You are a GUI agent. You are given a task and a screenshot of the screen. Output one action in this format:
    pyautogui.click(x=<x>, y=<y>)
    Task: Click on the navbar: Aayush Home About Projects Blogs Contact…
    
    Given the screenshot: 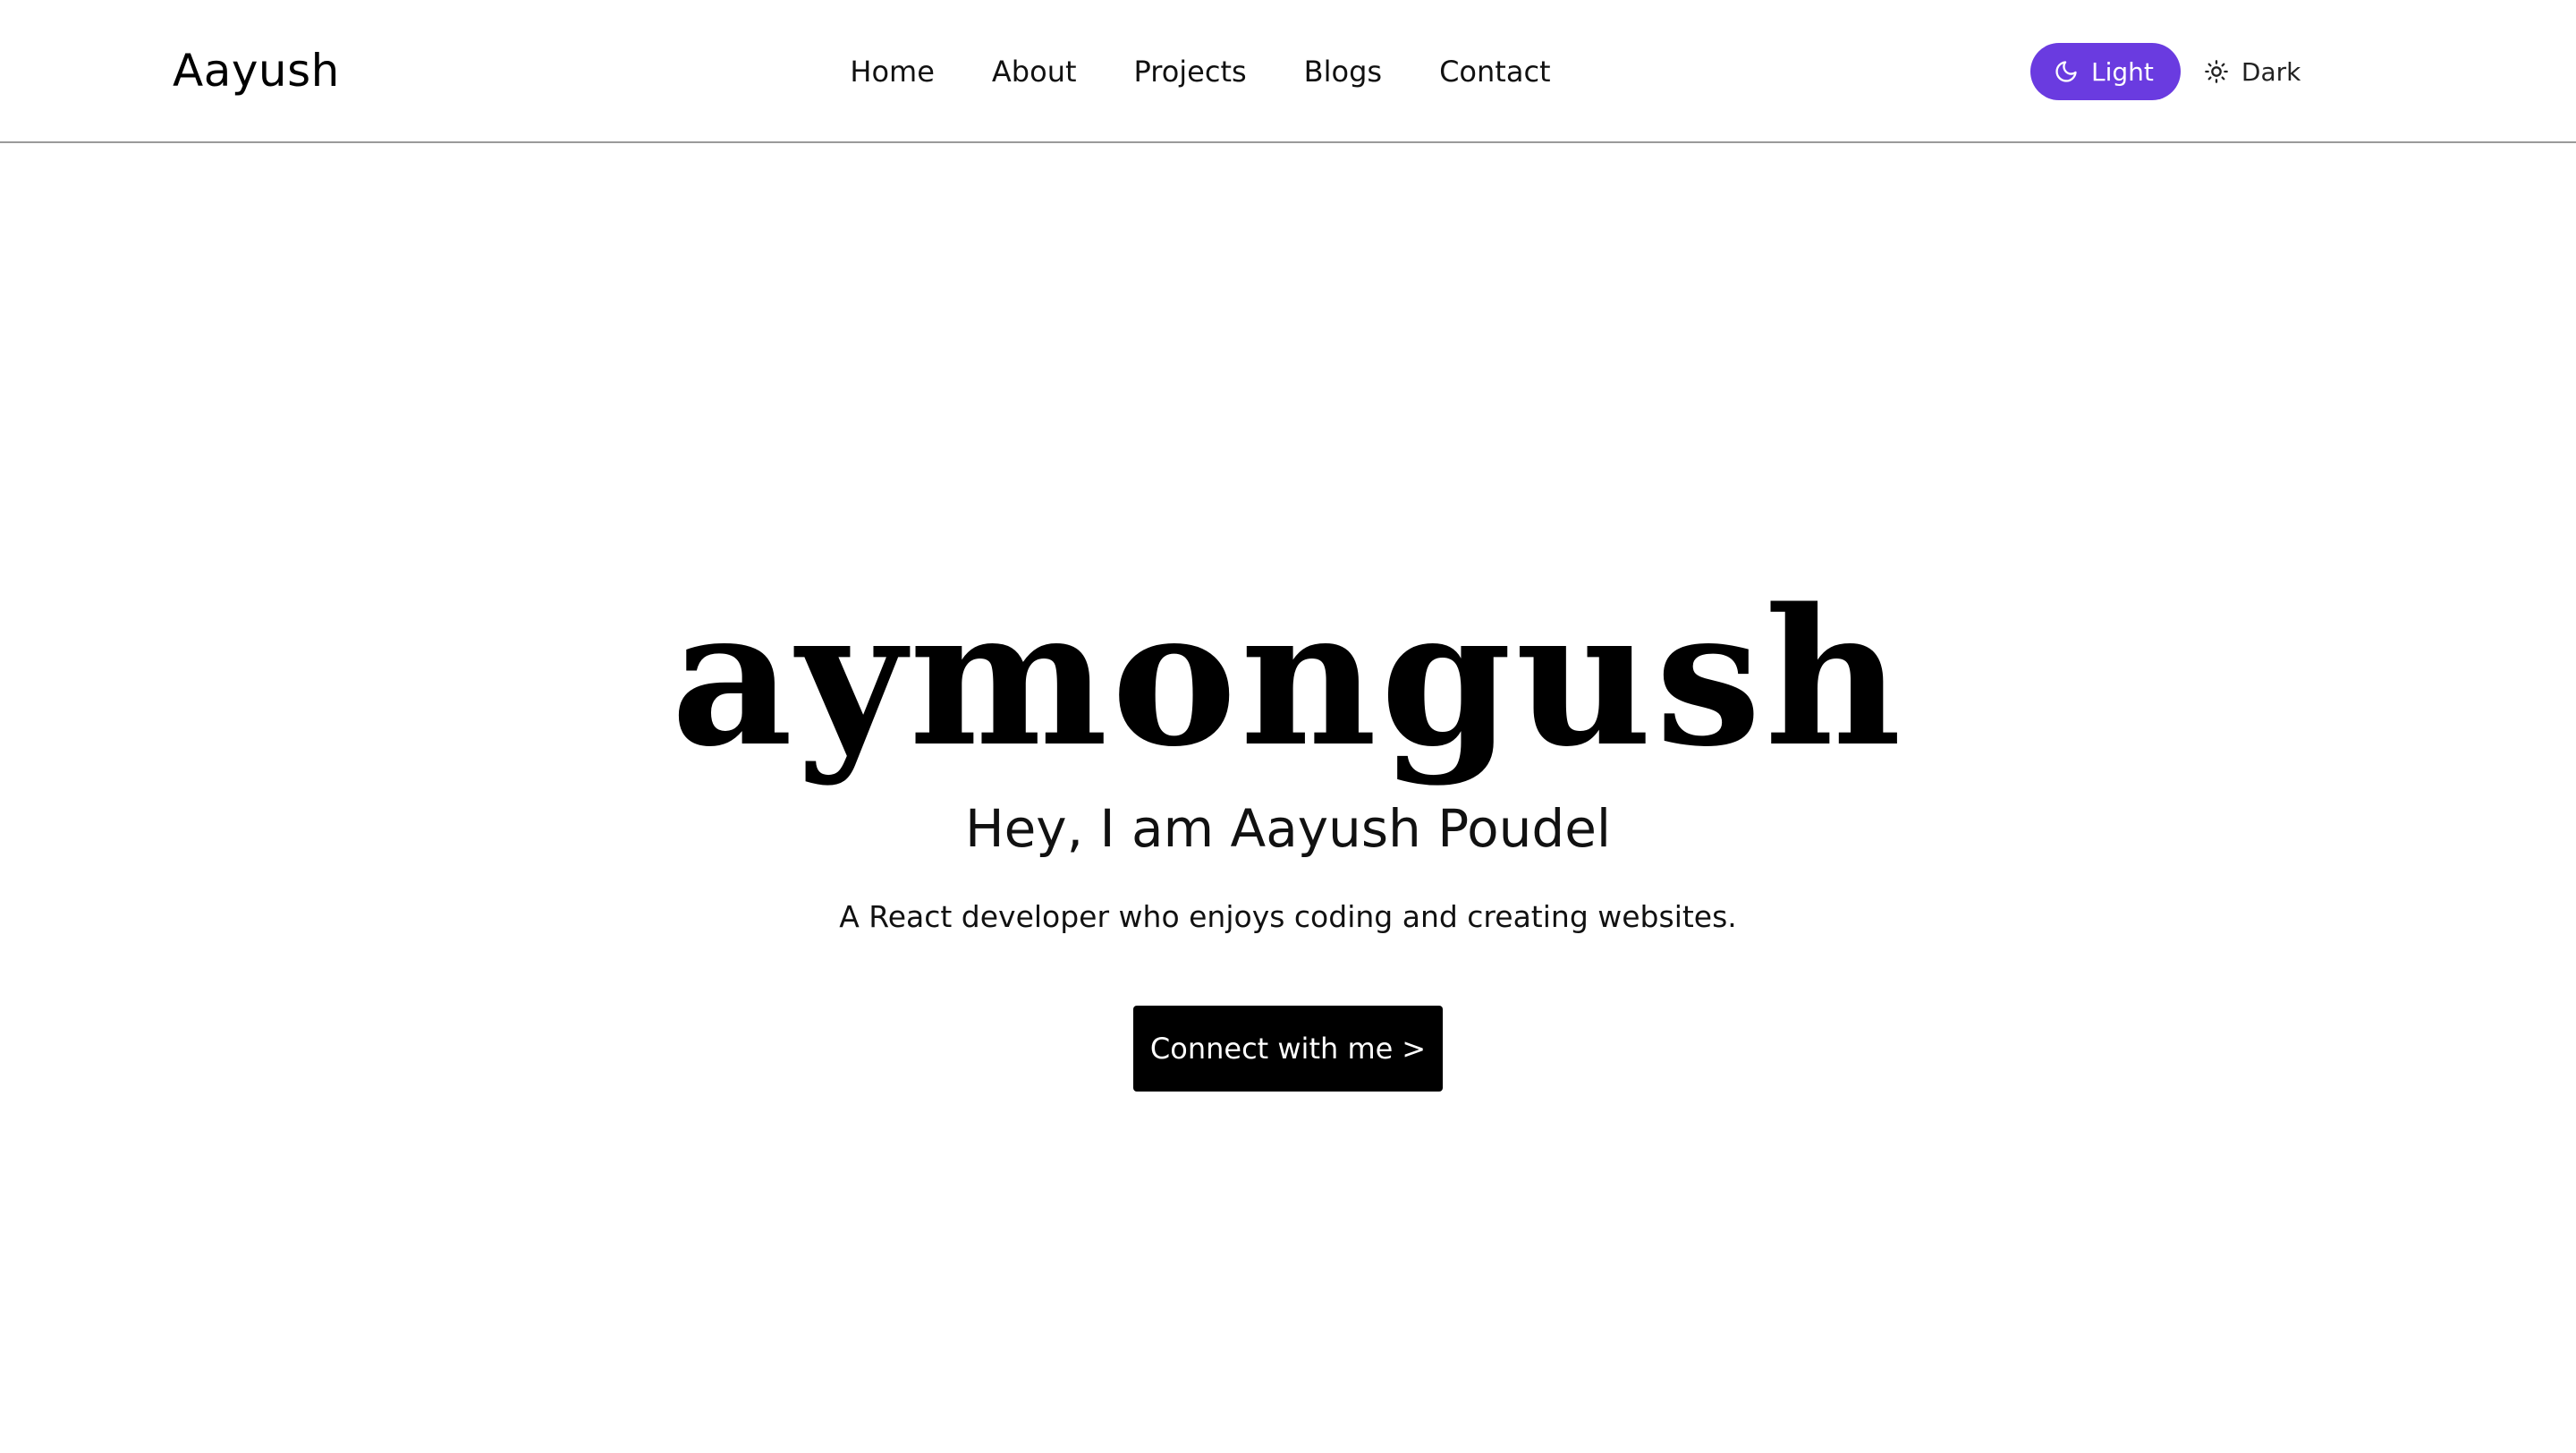 What is the action you would take?
    pyautogui.click(x=1288, y=71)
    